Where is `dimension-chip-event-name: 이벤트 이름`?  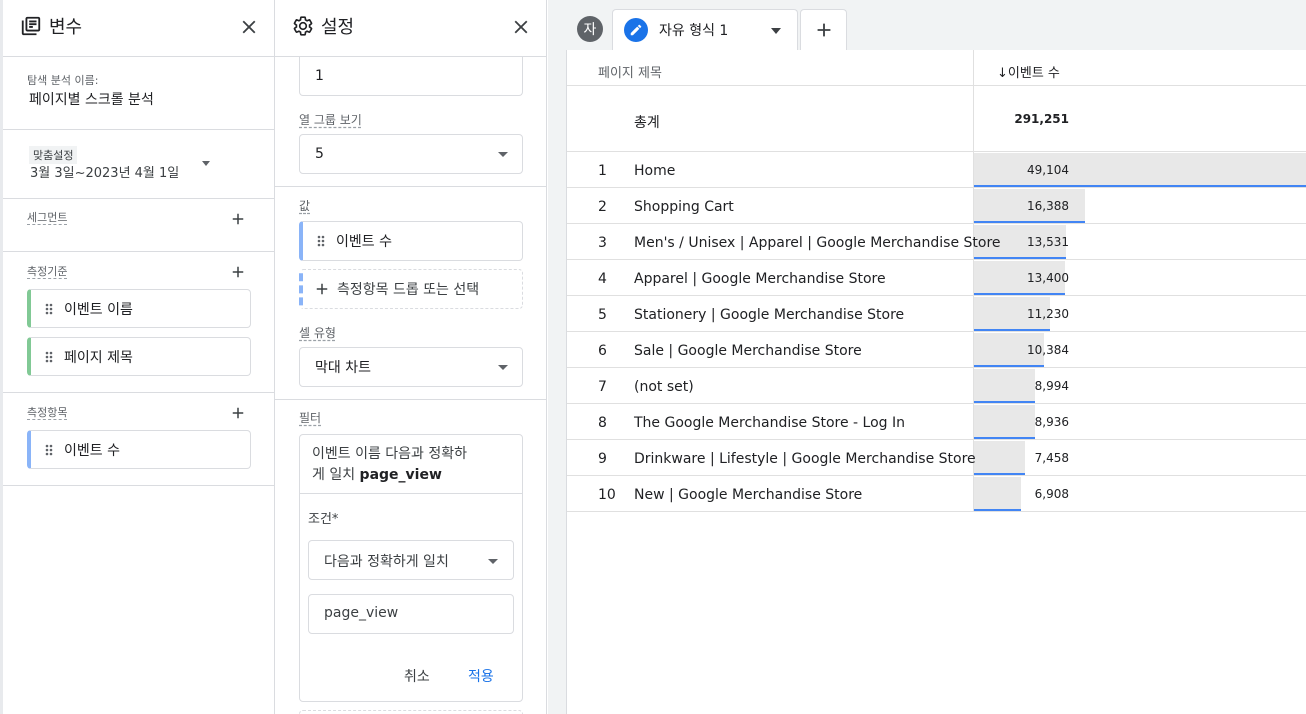 dimension-chip-event-name: 이벤트 이름 is located at coordinates (139, 308).